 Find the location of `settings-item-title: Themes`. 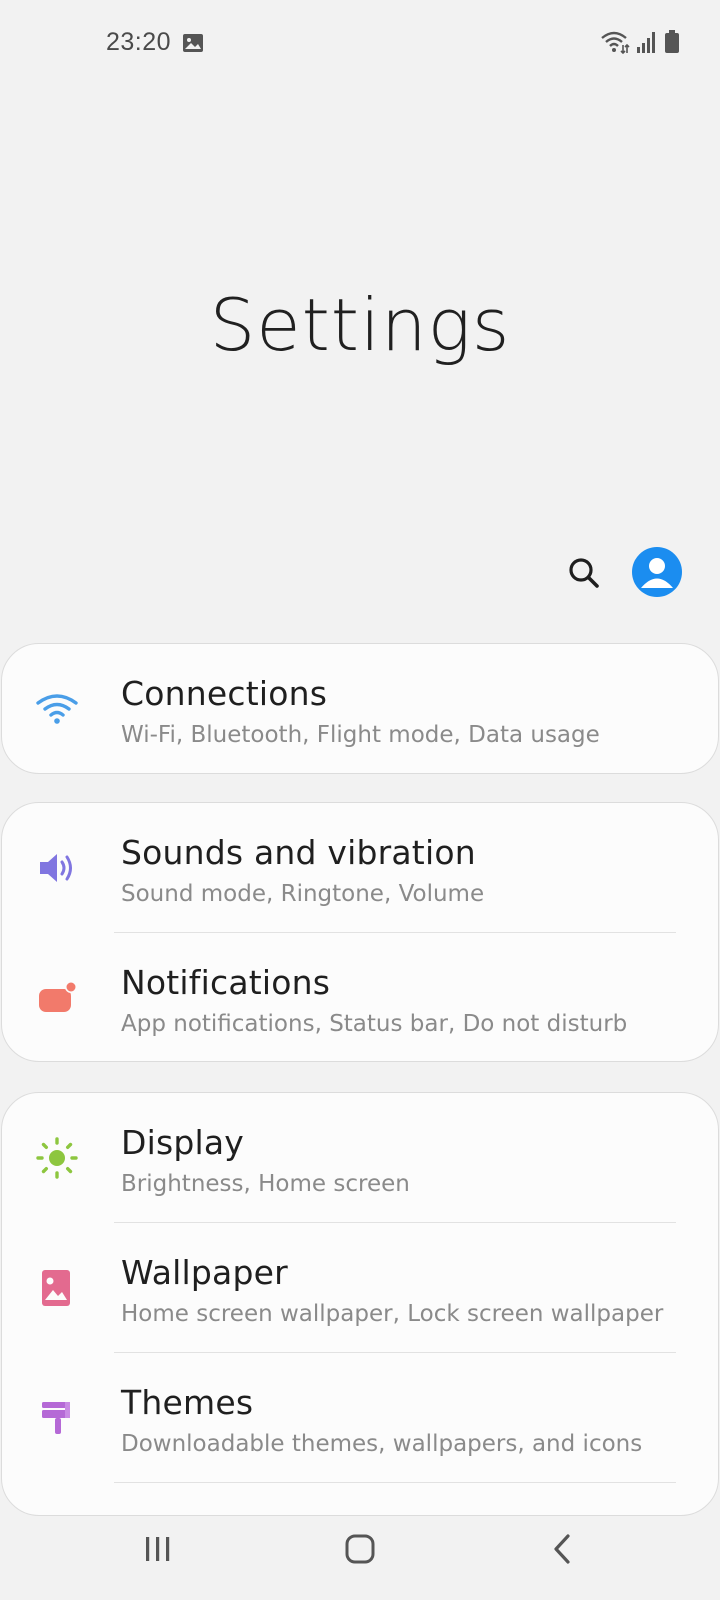

settings-item-title: Themes is located at coordinates (187, 1402).